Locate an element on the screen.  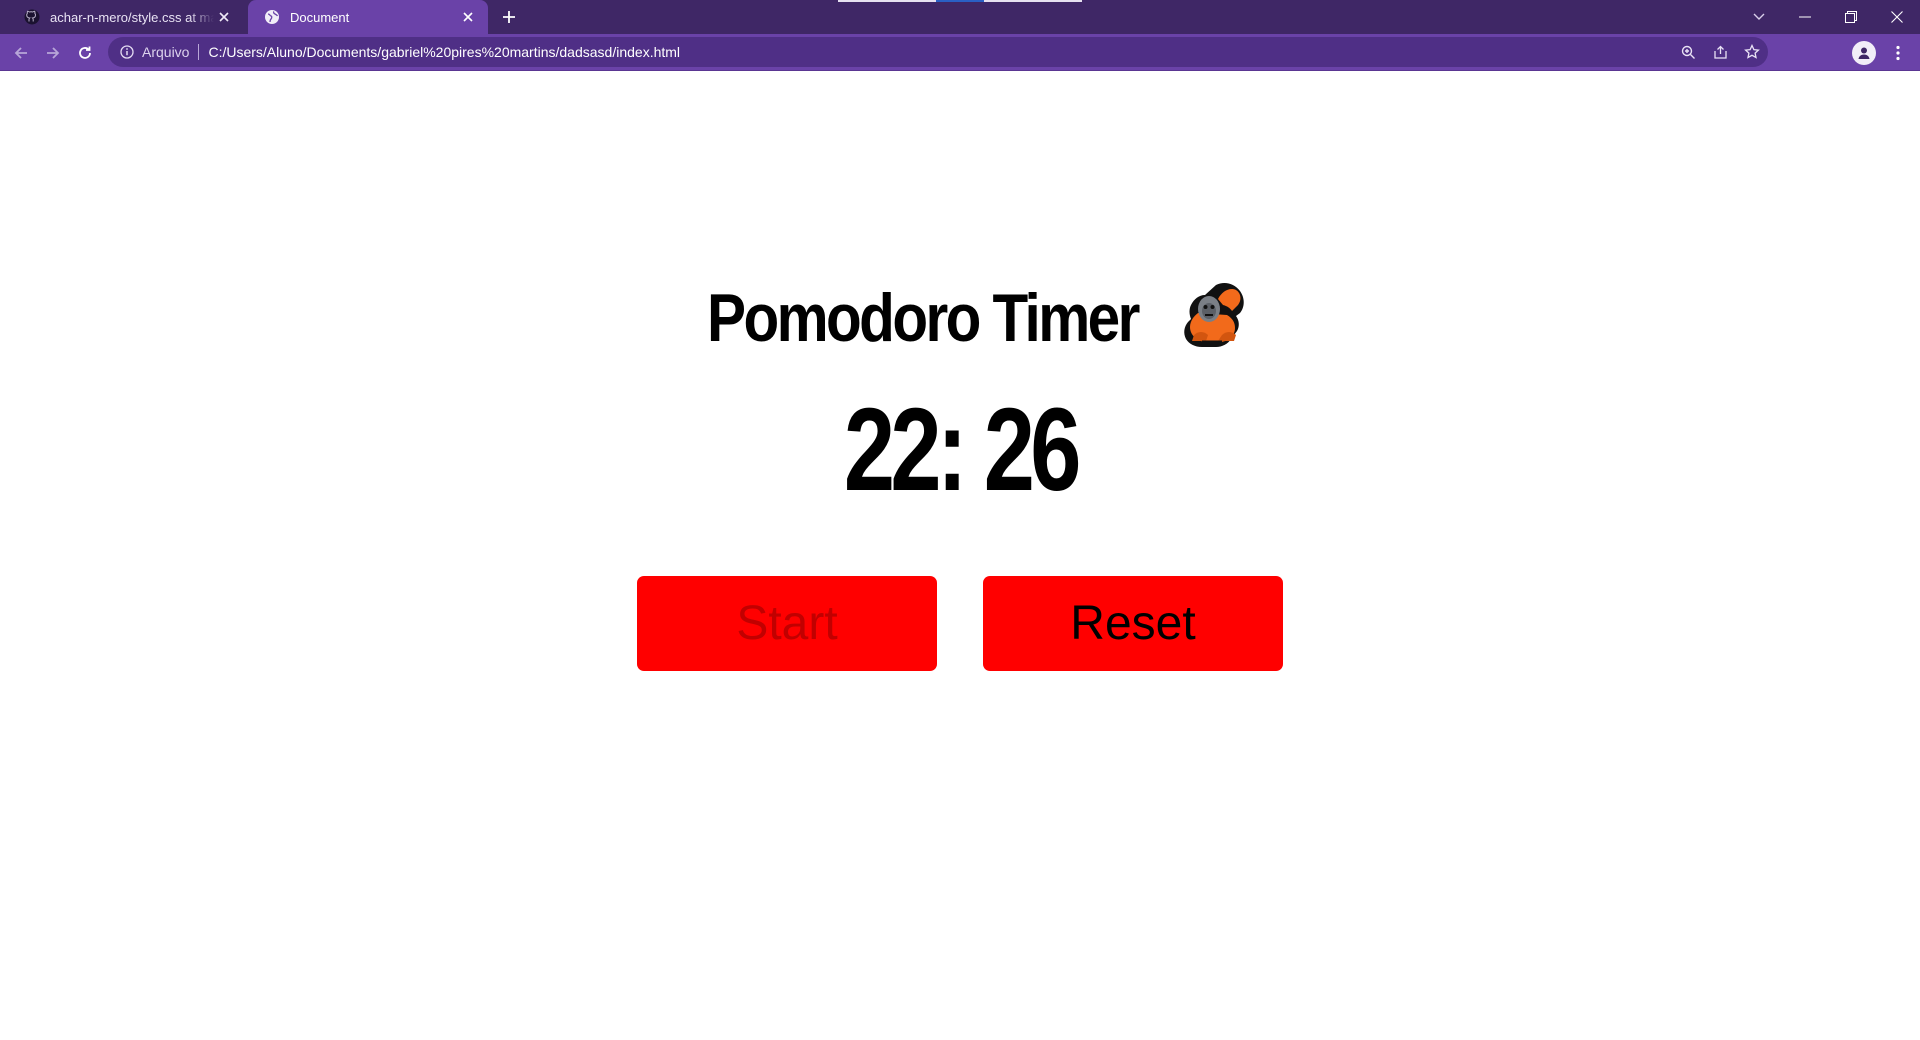
share-icon is located at coordinates (1720, 52).